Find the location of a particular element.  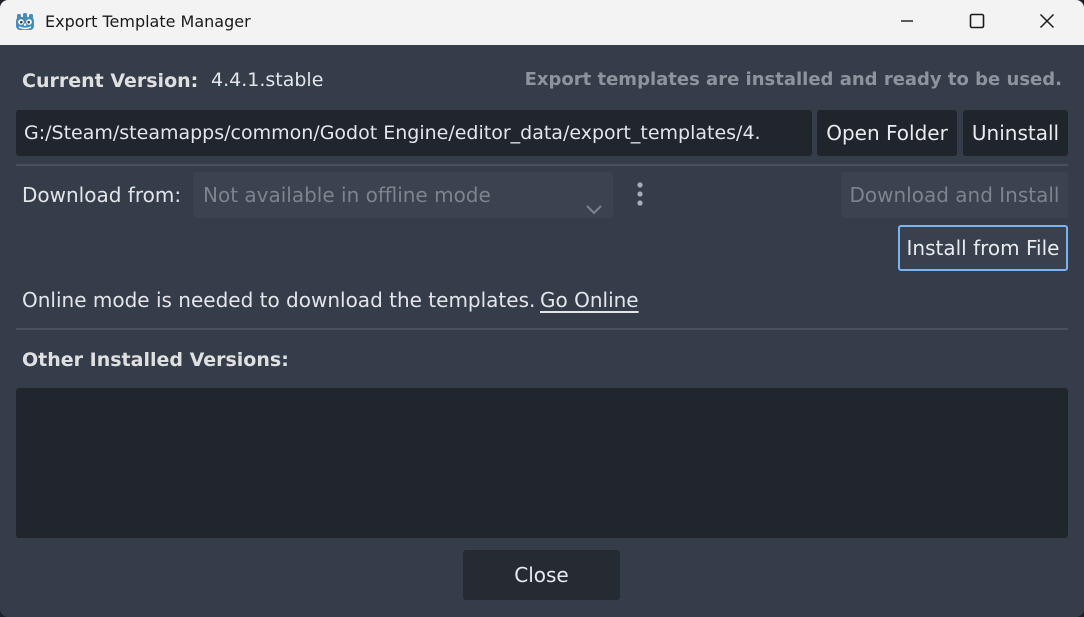

mirror-select-value: Not available in offline mode is located at coordinates (347, 195).